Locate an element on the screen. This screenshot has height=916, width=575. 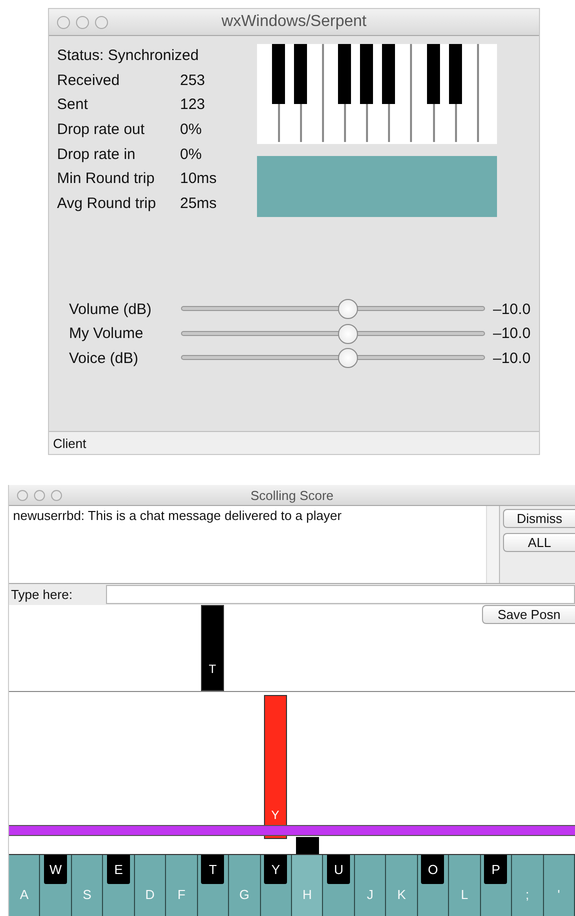
key-label: J is located at coordinates (370, 894).